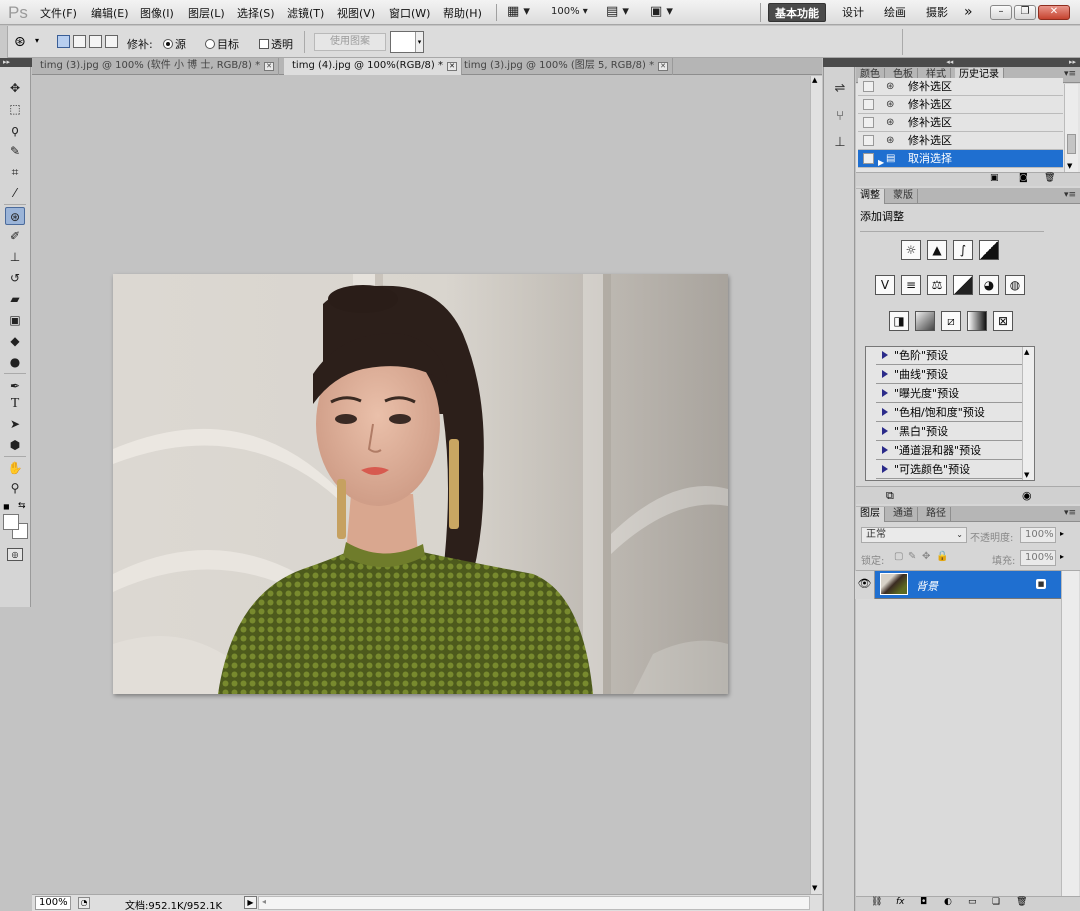 This screenshot has width=1080, height=911. I want to click on zoom-level-dropdown: 100% ▾, so click(569, 12).